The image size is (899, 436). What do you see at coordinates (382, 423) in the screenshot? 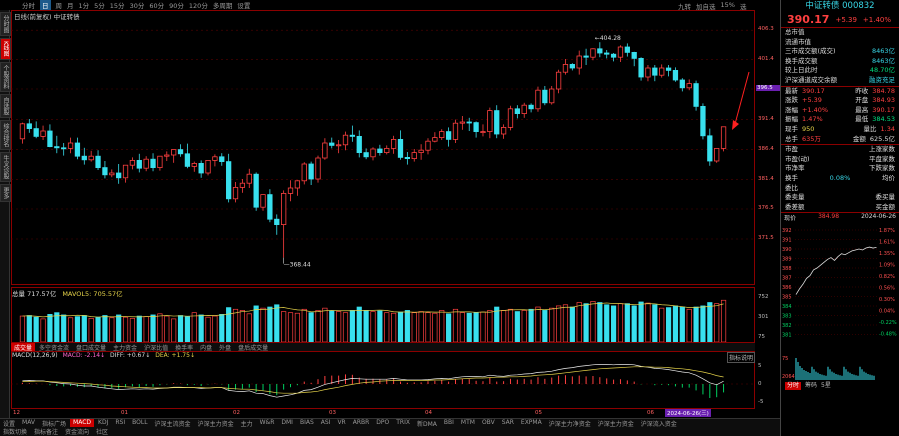
I see `indicator-tab: DPO` at bounding box center [382, 423].